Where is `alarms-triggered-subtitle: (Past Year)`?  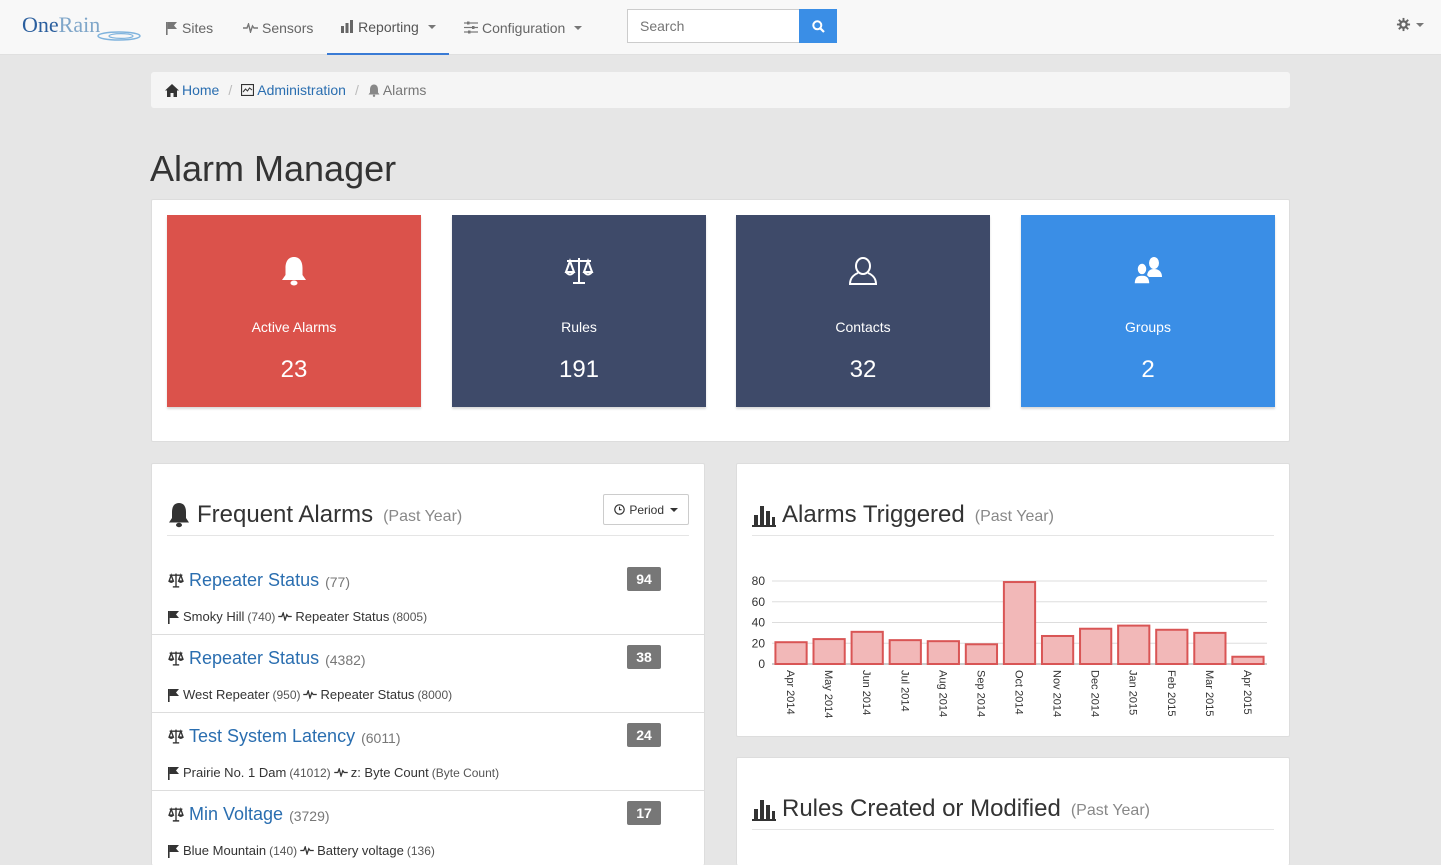 alarms-triggered-subtitle: (Past Year) is located at coordinates (1014, 516).